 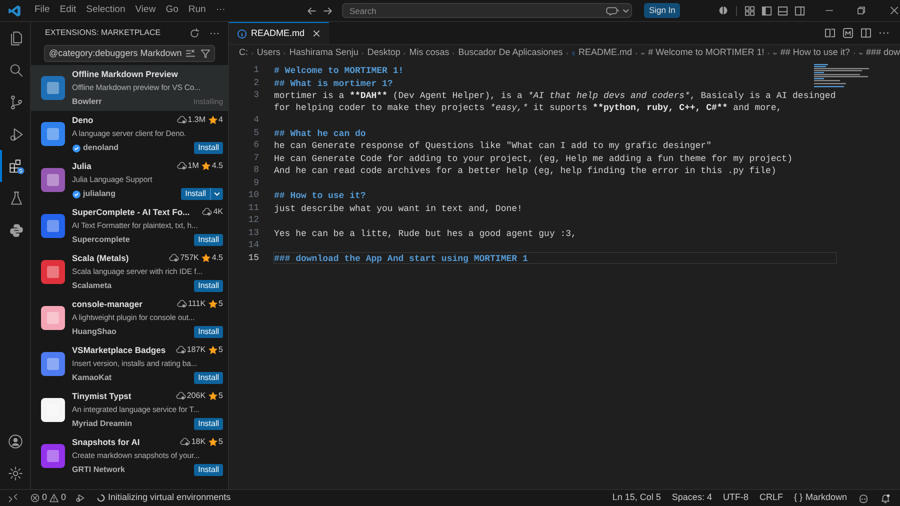 What do you see at coordinates (255, 132) in the screenshot?
I see `line-number: 5` at bounding box center [255, 132].